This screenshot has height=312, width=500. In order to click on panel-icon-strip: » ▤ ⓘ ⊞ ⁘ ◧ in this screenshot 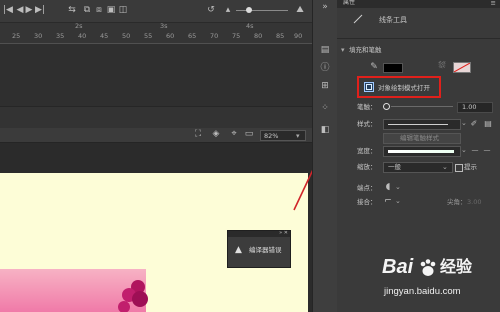, I will do `click(325, 156)`.